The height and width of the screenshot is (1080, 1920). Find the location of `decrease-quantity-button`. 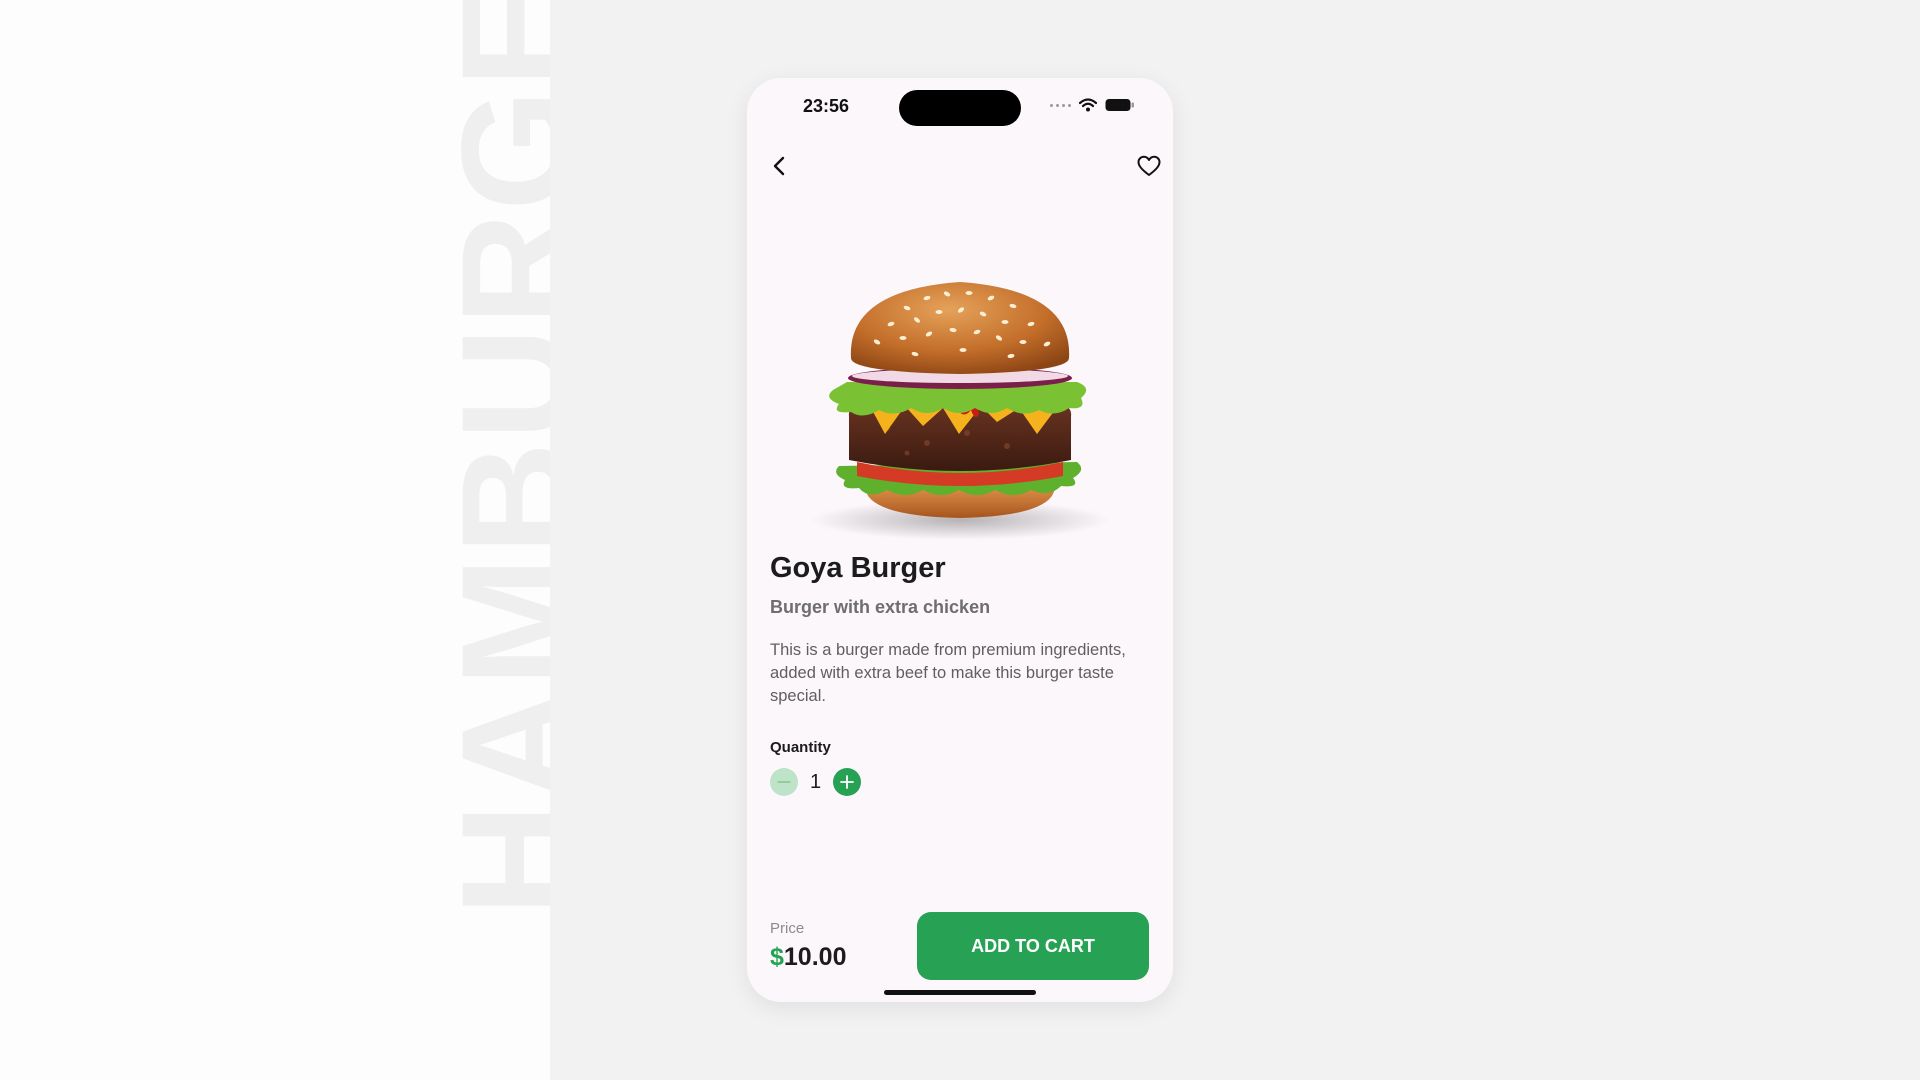

decrease-quantity-button is located at coordinates (784, 782).